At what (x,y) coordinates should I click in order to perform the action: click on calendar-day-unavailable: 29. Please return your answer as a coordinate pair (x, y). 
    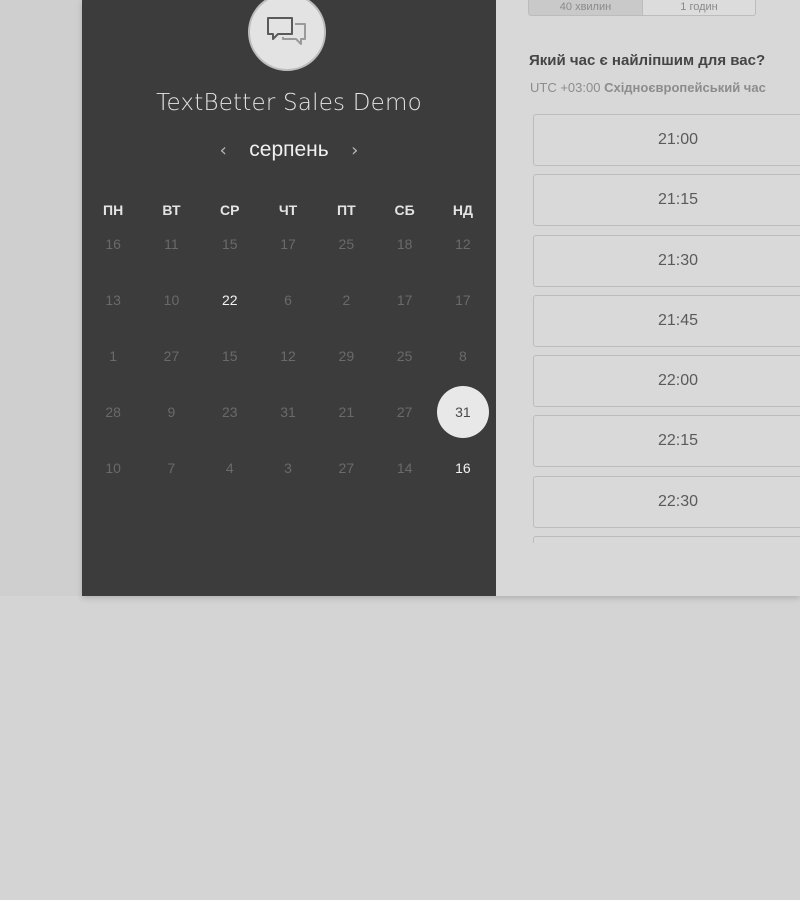
    Looking at the image, I should click on (346, 364).